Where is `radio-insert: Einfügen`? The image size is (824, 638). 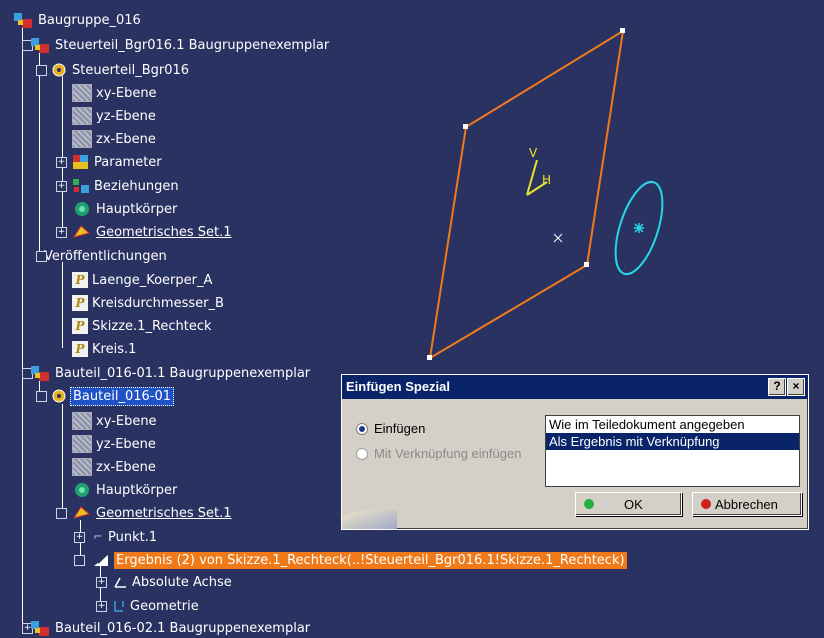
radio-insert: Einfügen is located at coordinates (390, 428).